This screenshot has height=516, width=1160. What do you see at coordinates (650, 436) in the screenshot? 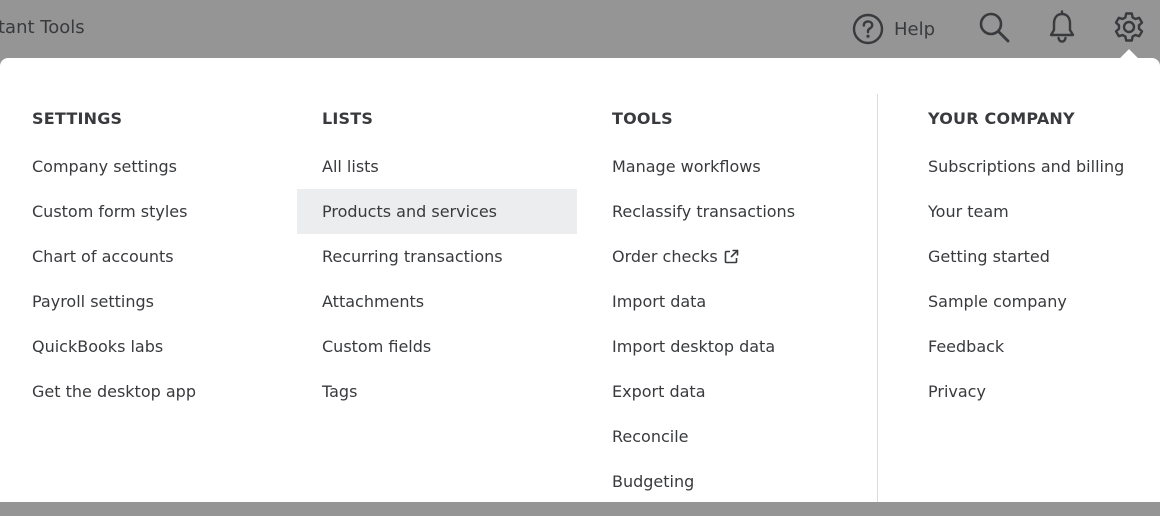
I see `menu-item-label: Reconcile` at bounding box center [650, 436].